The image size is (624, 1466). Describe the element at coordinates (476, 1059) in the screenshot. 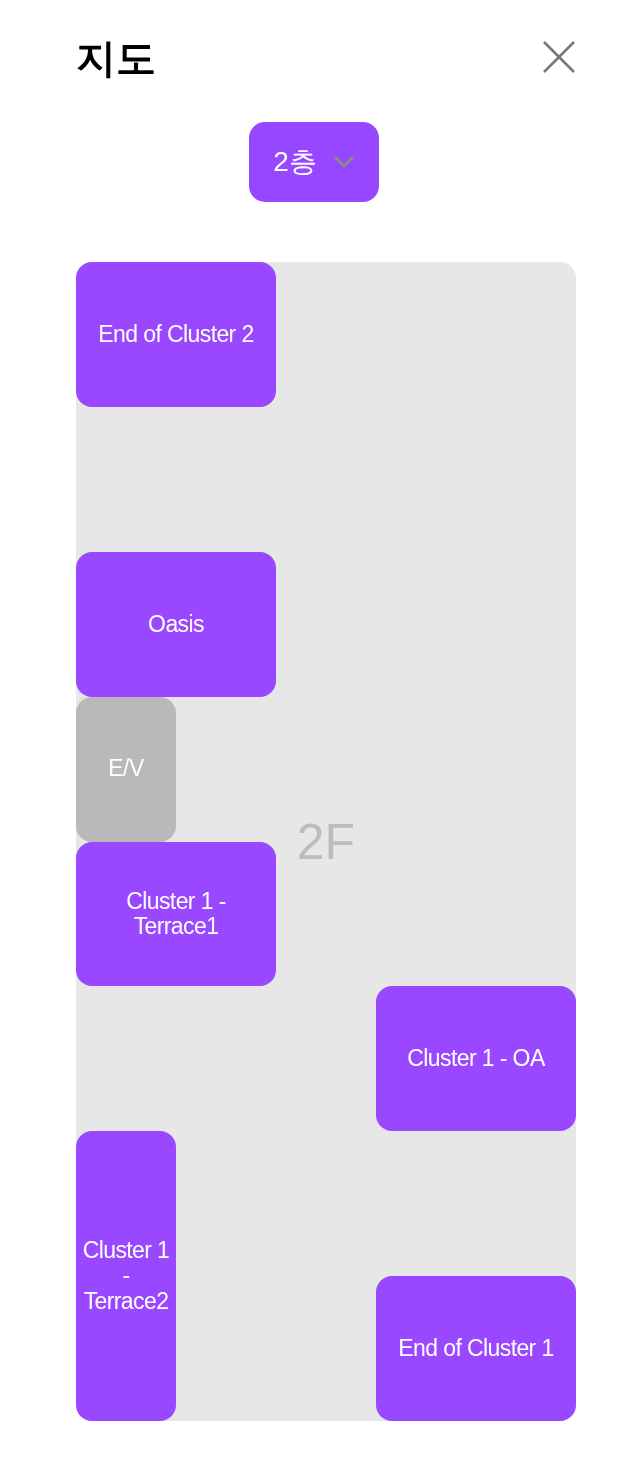

I see `room-area: Cluster 1 - OA` at that location.